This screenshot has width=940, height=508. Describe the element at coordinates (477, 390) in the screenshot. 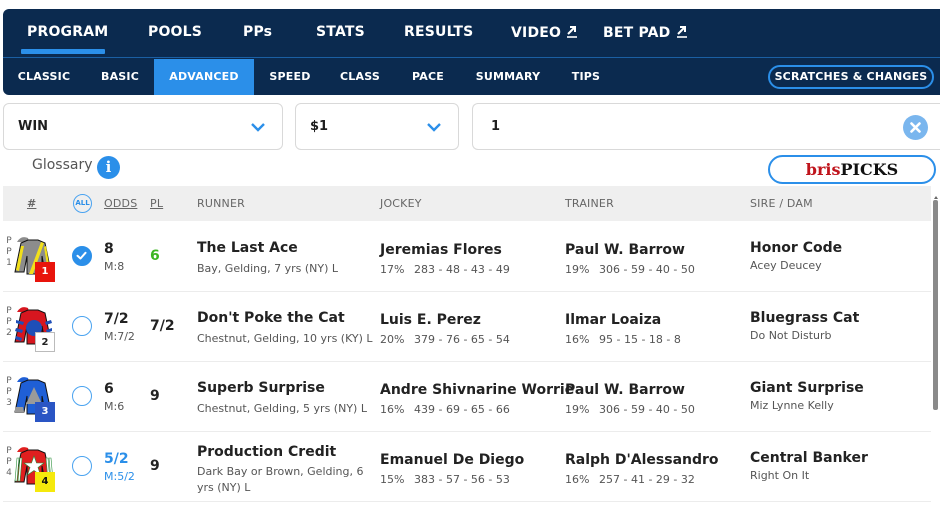

I see `jockey-name: Andre Shivnarine Worrie` at that location.